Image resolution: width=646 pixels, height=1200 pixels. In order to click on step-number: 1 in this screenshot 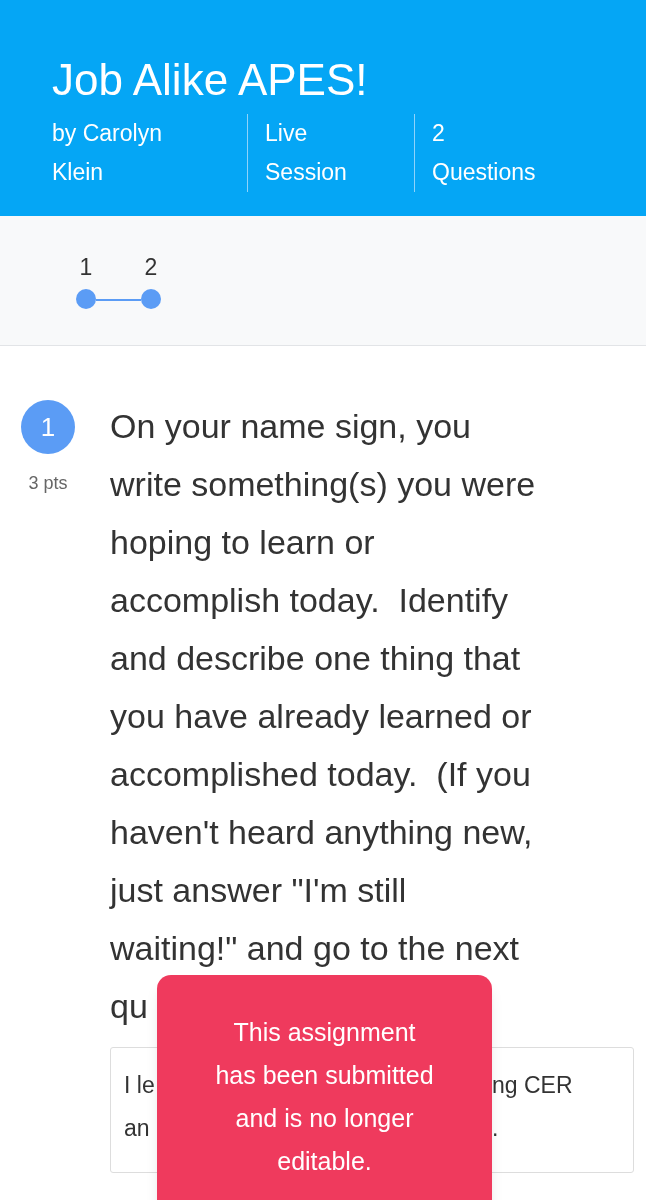, I will do `click(86, 267)`.